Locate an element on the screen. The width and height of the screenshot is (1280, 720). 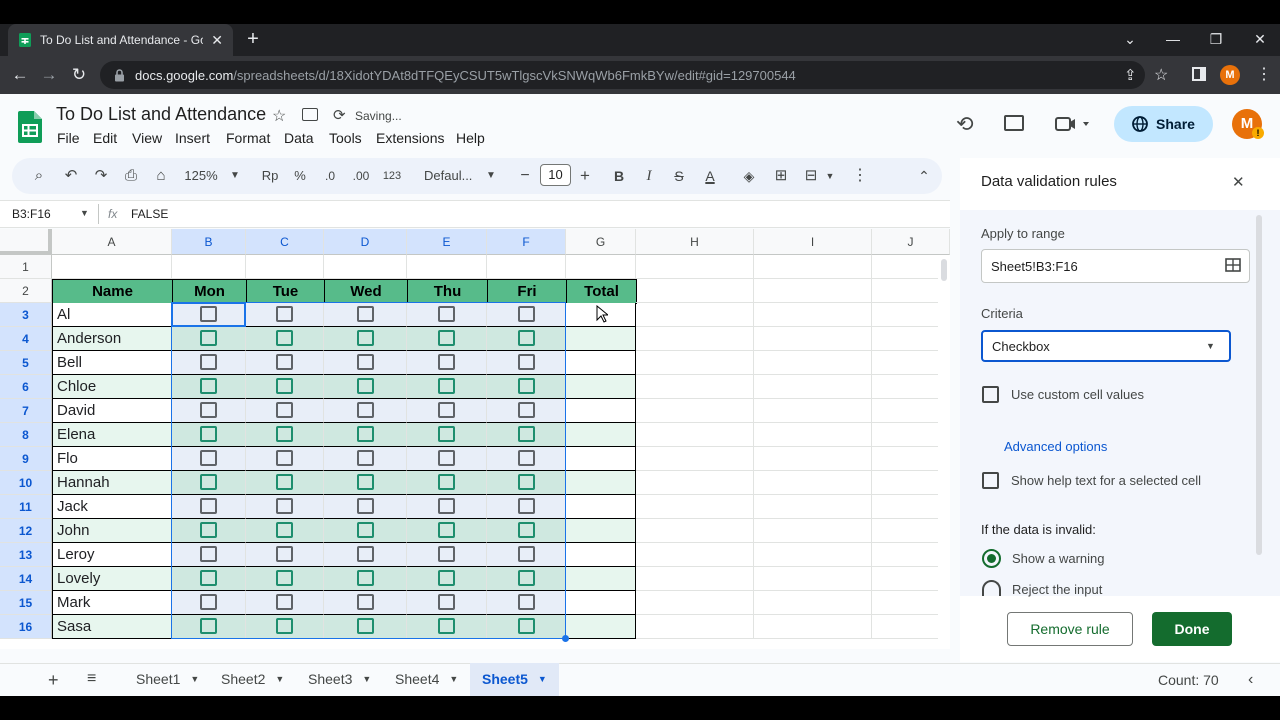
column-header-h: H is located at coordinates (695, 242).